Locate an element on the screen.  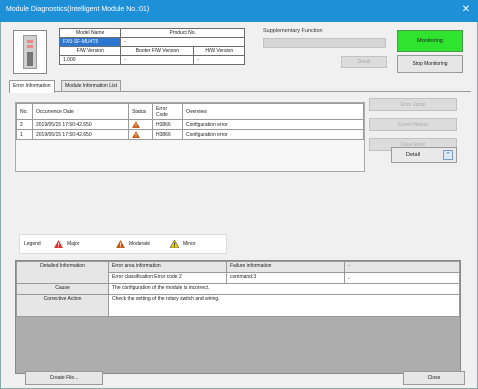
failure-info-value: command:3 is located at coordinates (285, 278).